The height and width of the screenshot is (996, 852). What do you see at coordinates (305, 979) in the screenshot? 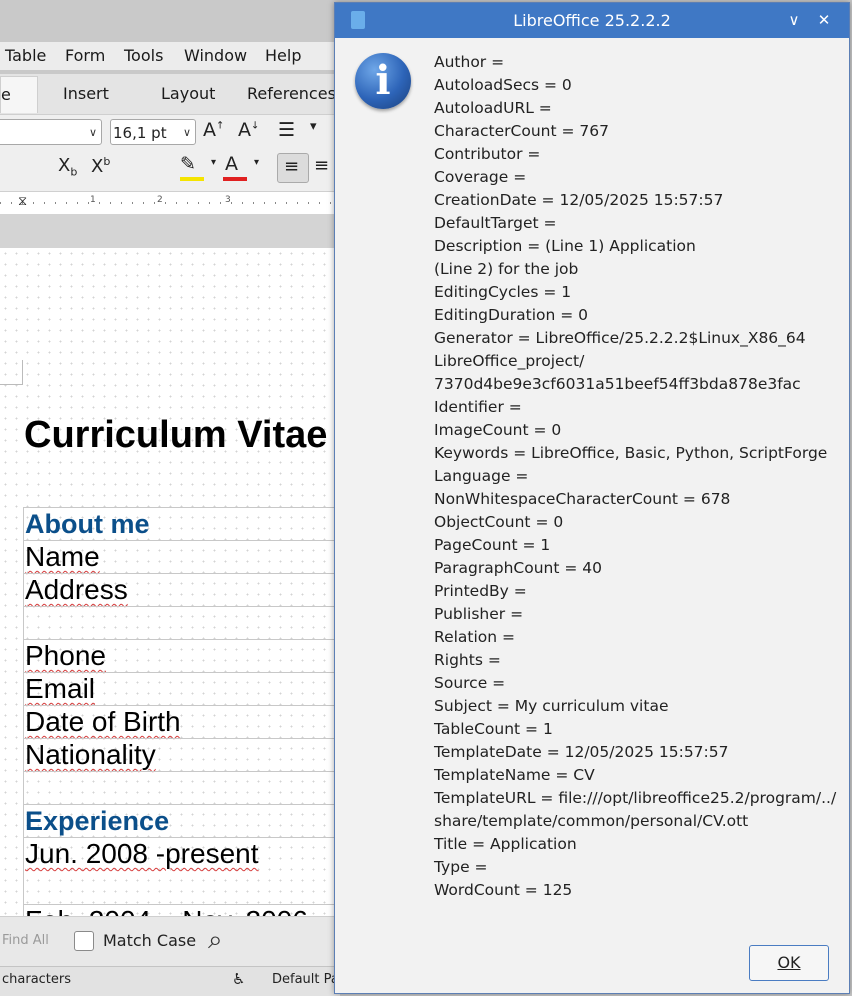
I see `status-page-style: Default Pa` at bounding box center [305, 979].